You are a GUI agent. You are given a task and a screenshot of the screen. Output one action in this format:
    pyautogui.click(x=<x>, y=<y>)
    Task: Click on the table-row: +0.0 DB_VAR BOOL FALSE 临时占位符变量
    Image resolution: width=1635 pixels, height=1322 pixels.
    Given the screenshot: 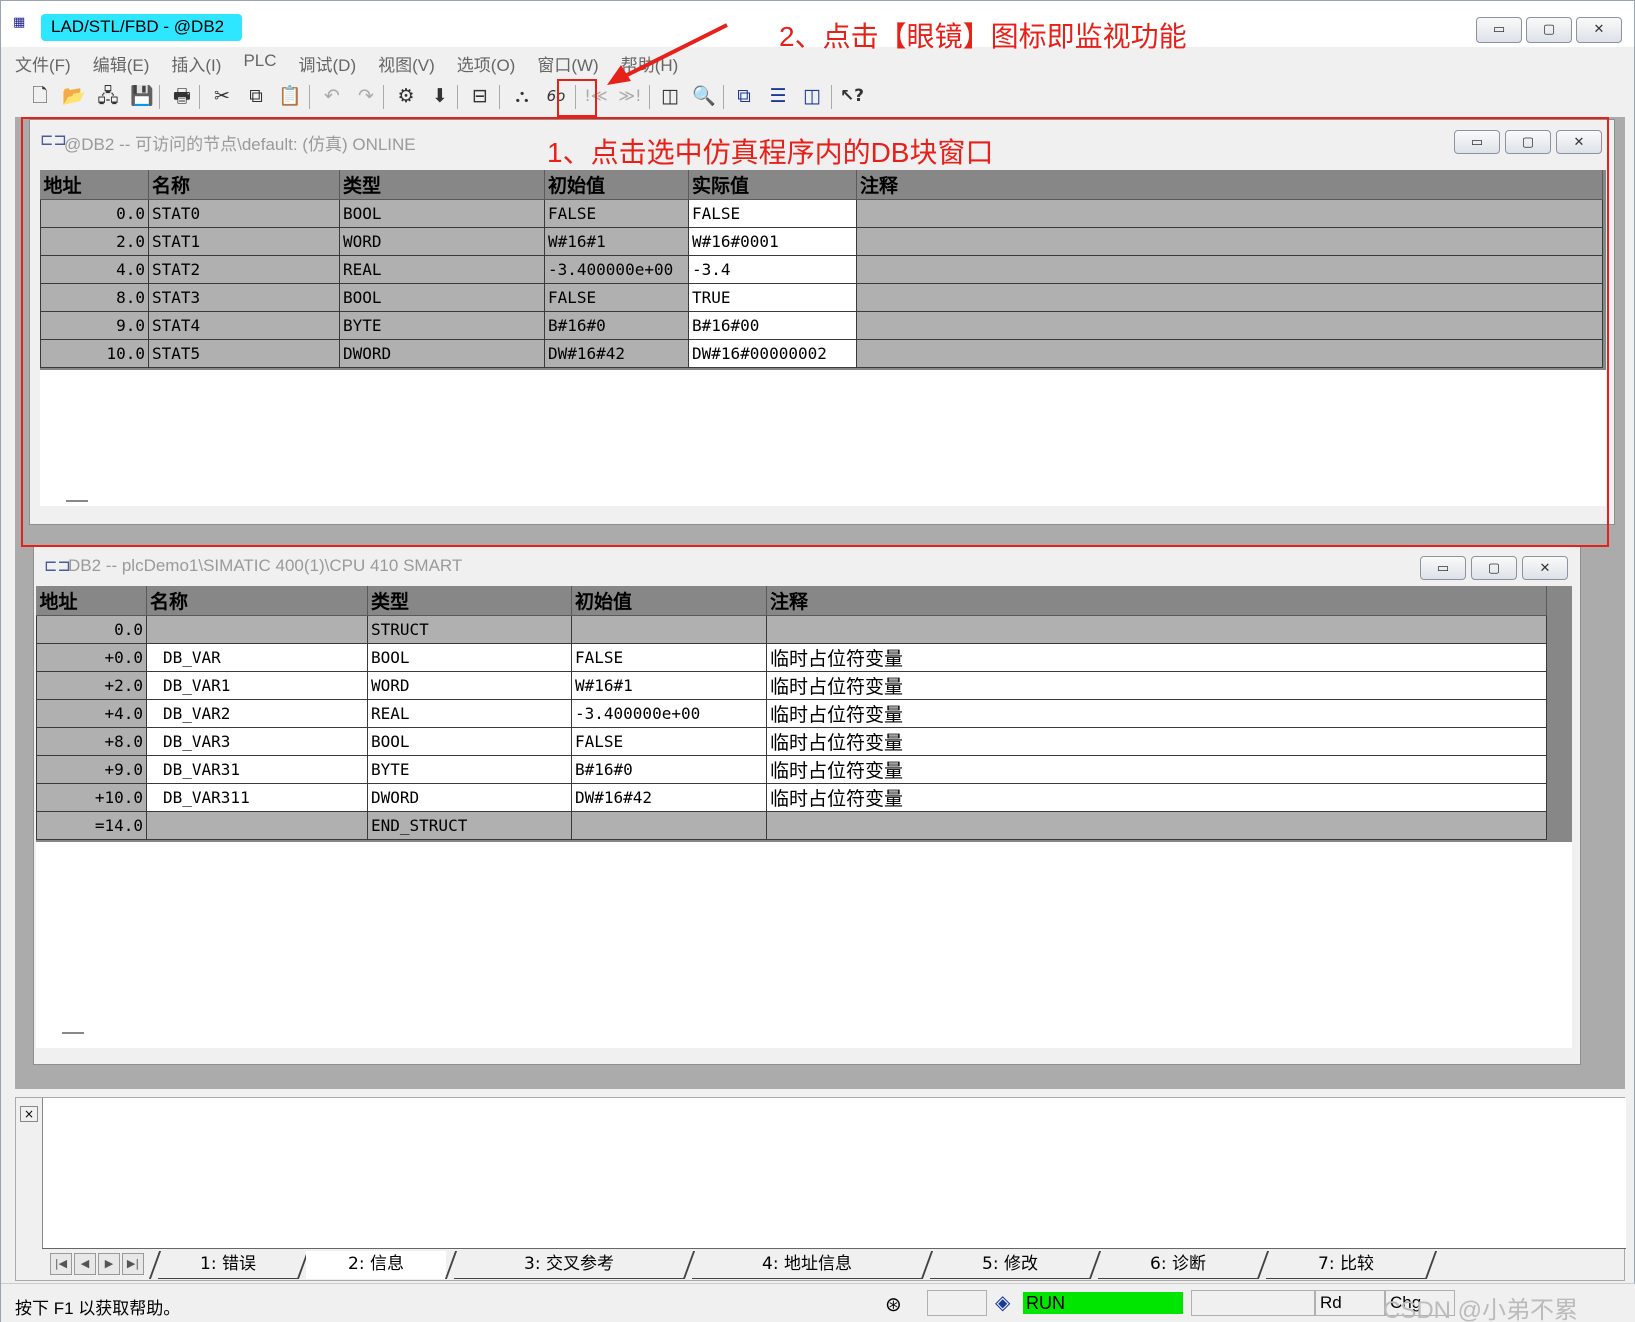 What is the action you would take?
    pyautogui.click(x=791, y=657)
    